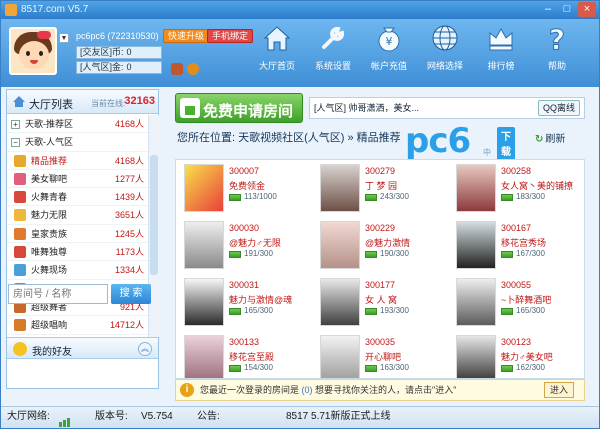  What do you see at coordinates (49, 325) in the screenshot?
I see `lobby-item-label: 超级唱响` at bounding box center [49, 325].